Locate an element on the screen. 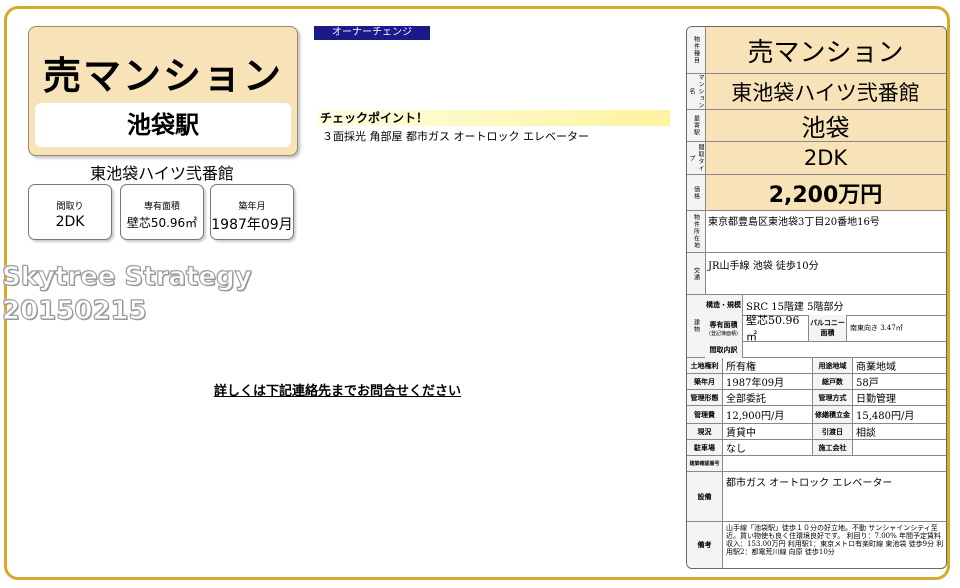 The height and width of the screenshot is (588, 960). handover-label: 引渡日 is located at coordinates (833, 431).